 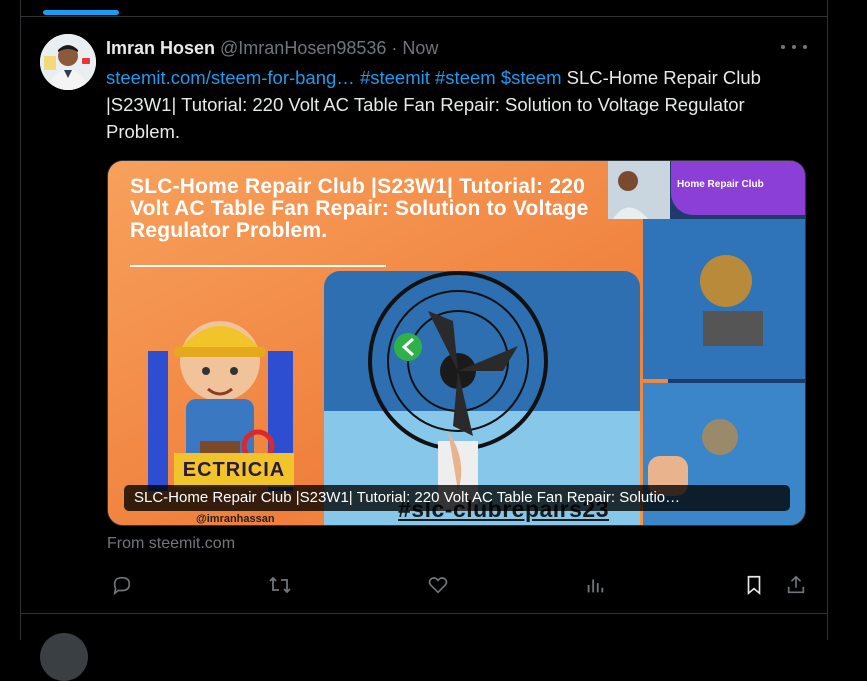 I want to click on avatar, so click(x=68, y=62).